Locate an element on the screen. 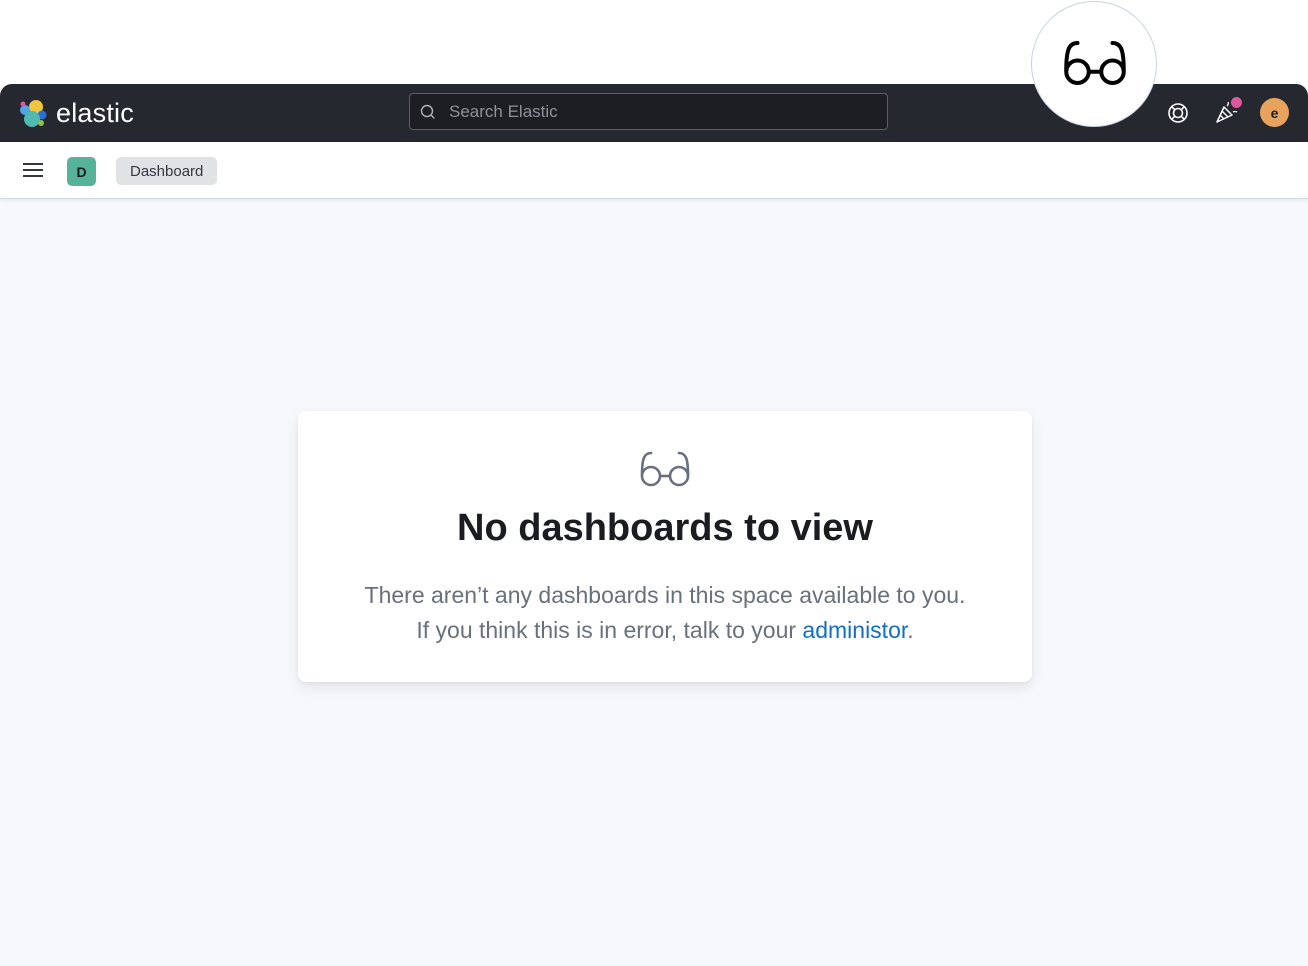  empty-state-title: No dashboards to view is located at coordinates (665, 528).